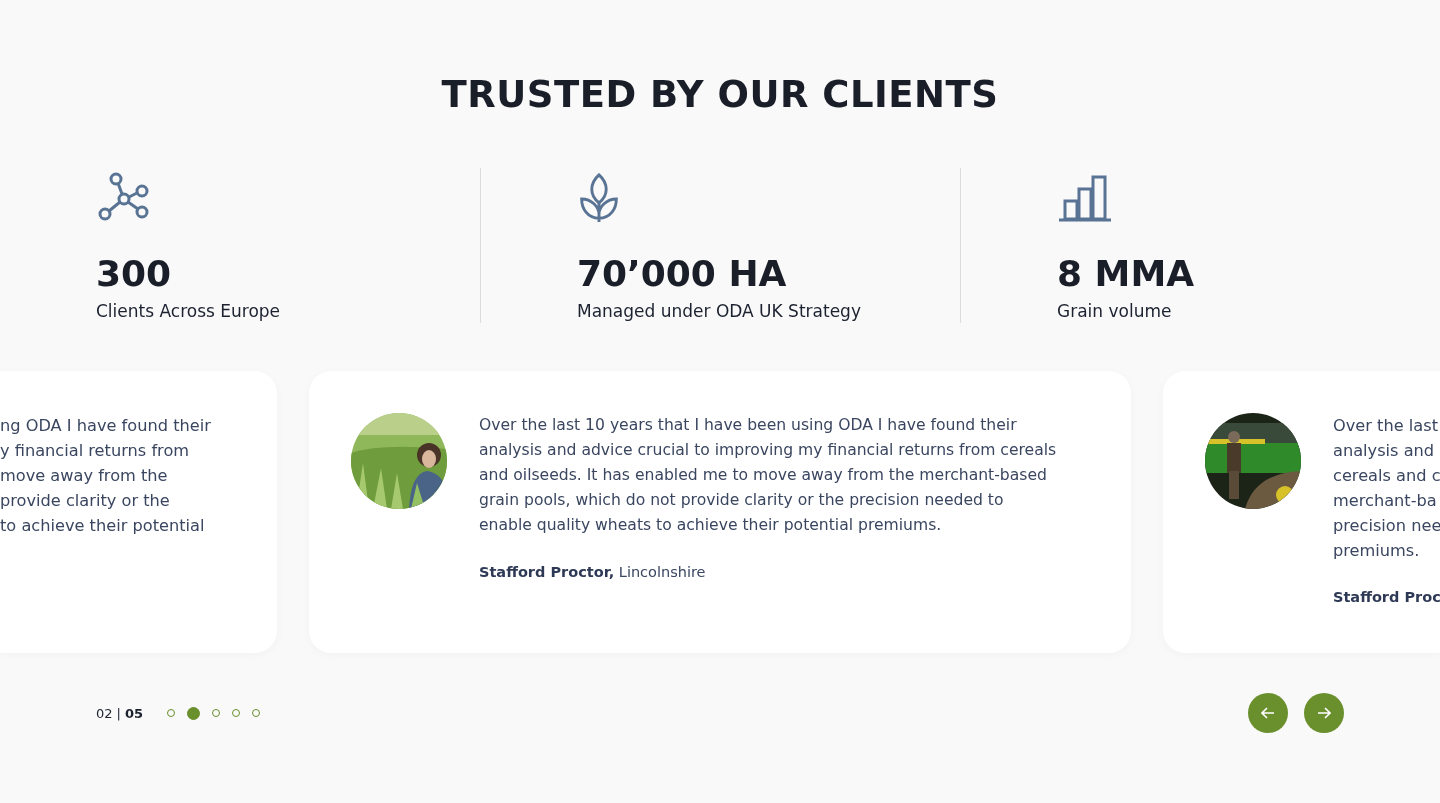 Image resolution: width=1440 pixels, height=803 pixels. What do you see at coordinates (85, 501) in the screenshot?
I see `quote-text: provide clarity or the` at bounding box center [85, 501].